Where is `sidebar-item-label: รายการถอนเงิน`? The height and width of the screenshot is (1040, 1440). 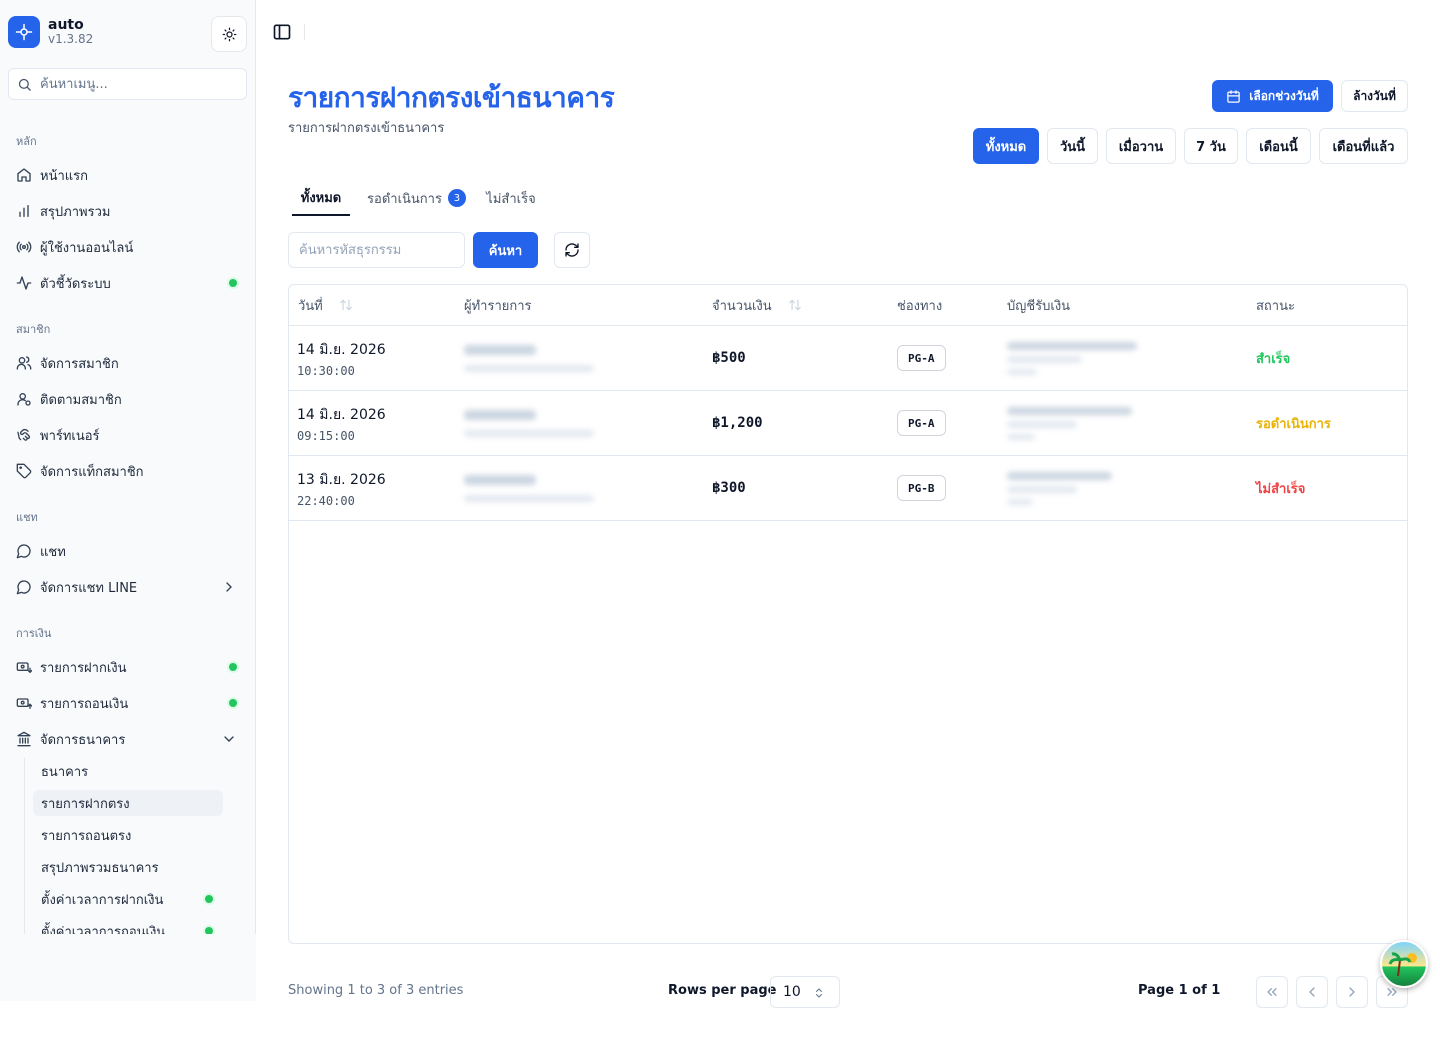 sidebar-item-label: รายการถอนเงิน is located at coordinates (84, 704).